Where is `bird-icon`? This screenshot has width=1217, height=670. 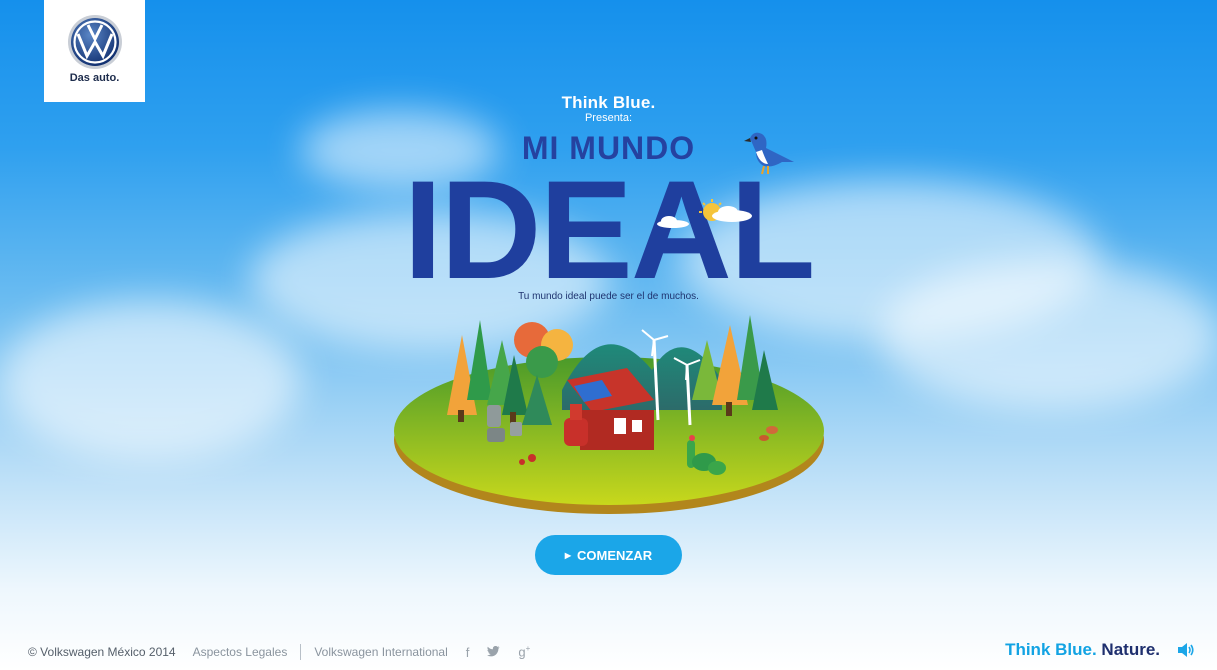 bird-icon is located at coordinates (769, 153).